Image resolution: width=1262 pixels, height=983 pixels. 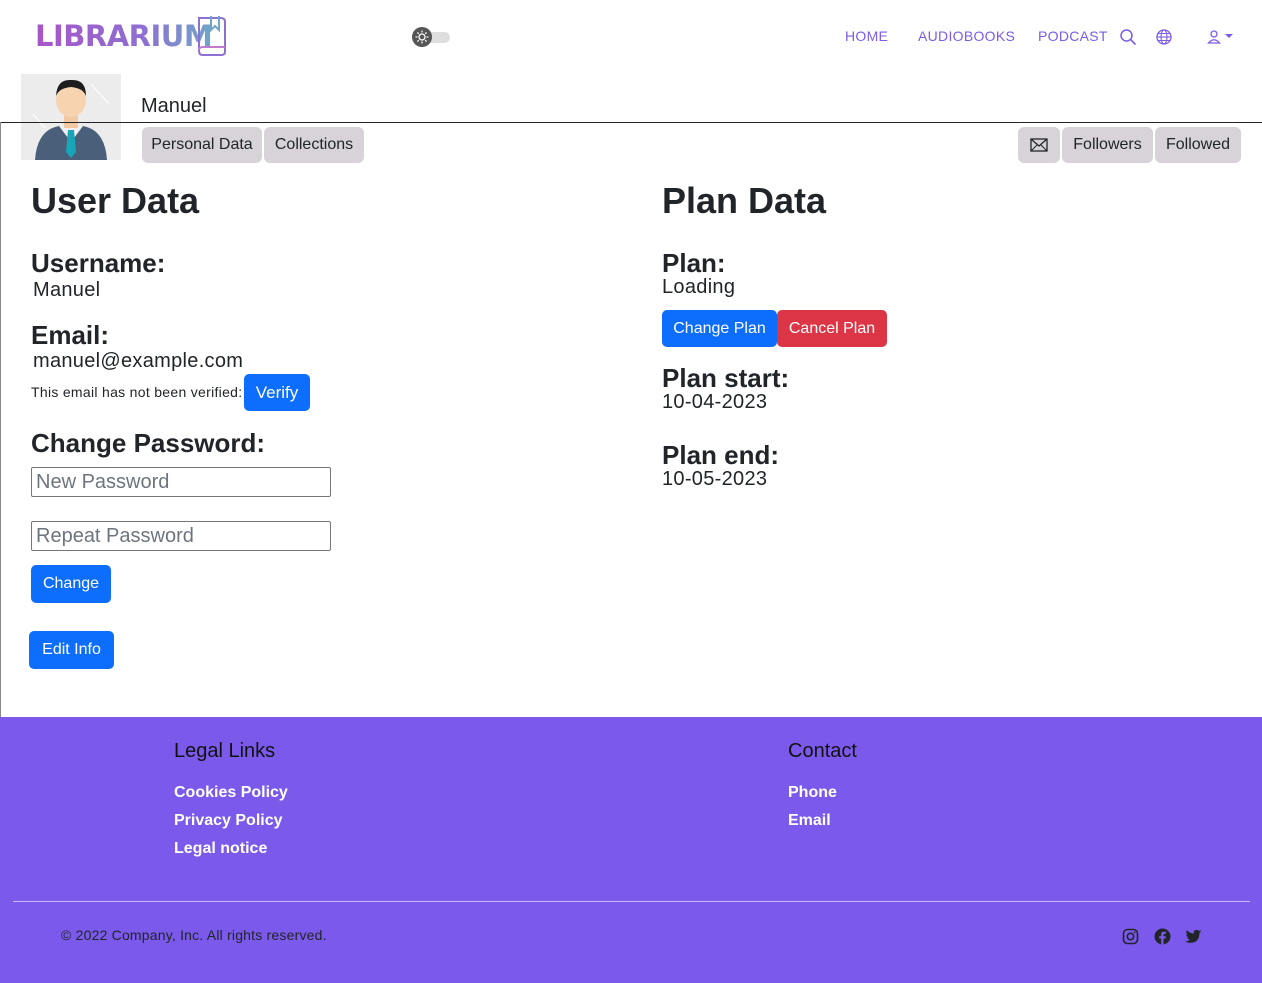 I want to click on chevron-down-icon, so click(x=1229, y=36).